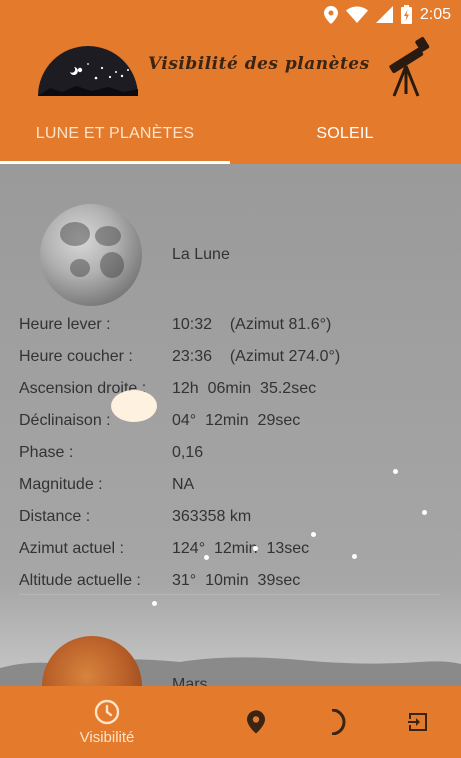 The width and height of the screenshot is (461, 758). What do you see at coordinates (88, 71) in the screenshot?
I see `night-sky-logo-icon` at bounding box center [88, 71].